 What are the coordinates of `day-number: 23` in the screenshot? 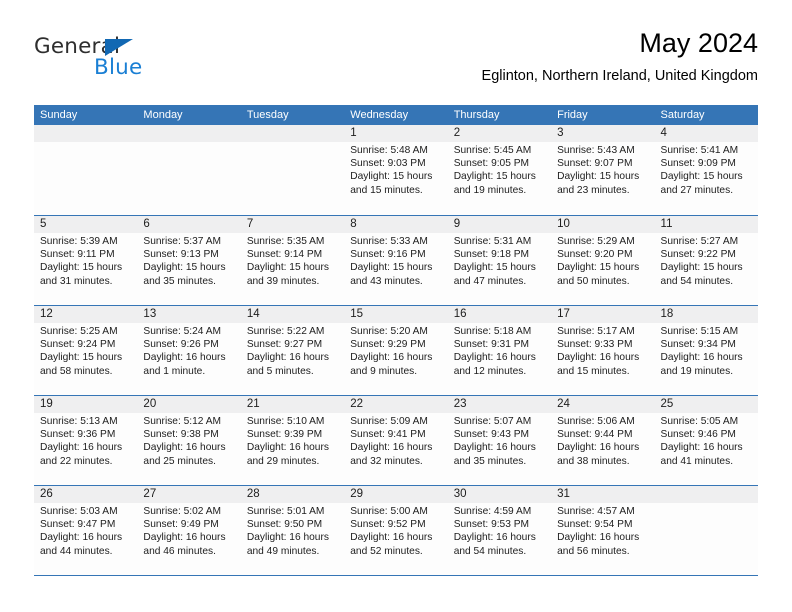 It's located at (499, 404).